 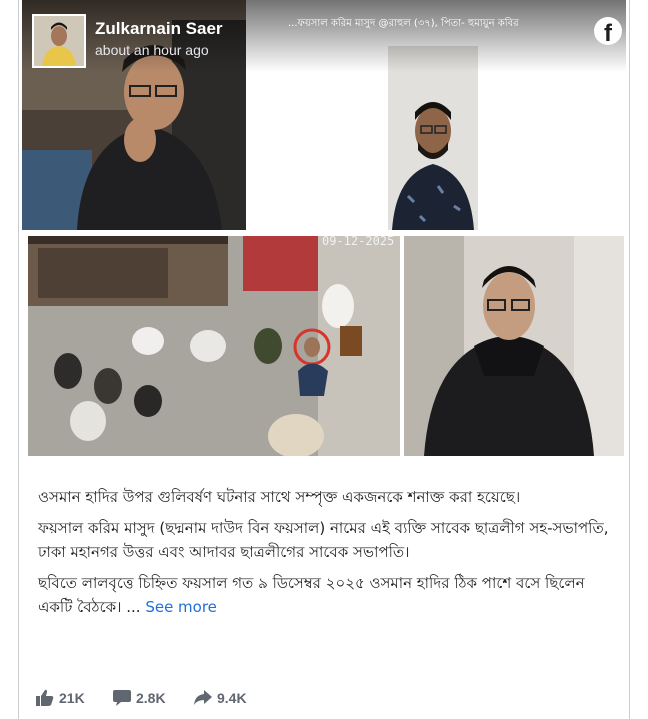 What do you see at coordinates (608, 31) in the screenshot?
I see `facebook-icon: f` at bounding box center [608, 31].